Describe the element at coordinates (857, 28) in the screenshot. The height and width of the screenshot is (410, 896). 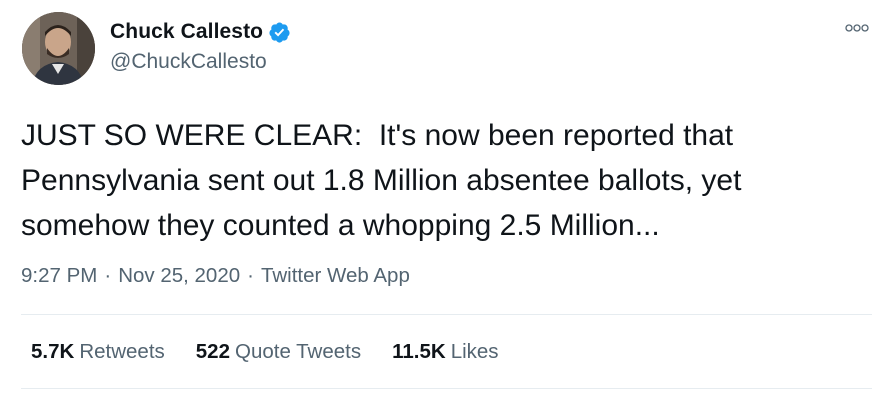
I see `more-options-icon` at that location.